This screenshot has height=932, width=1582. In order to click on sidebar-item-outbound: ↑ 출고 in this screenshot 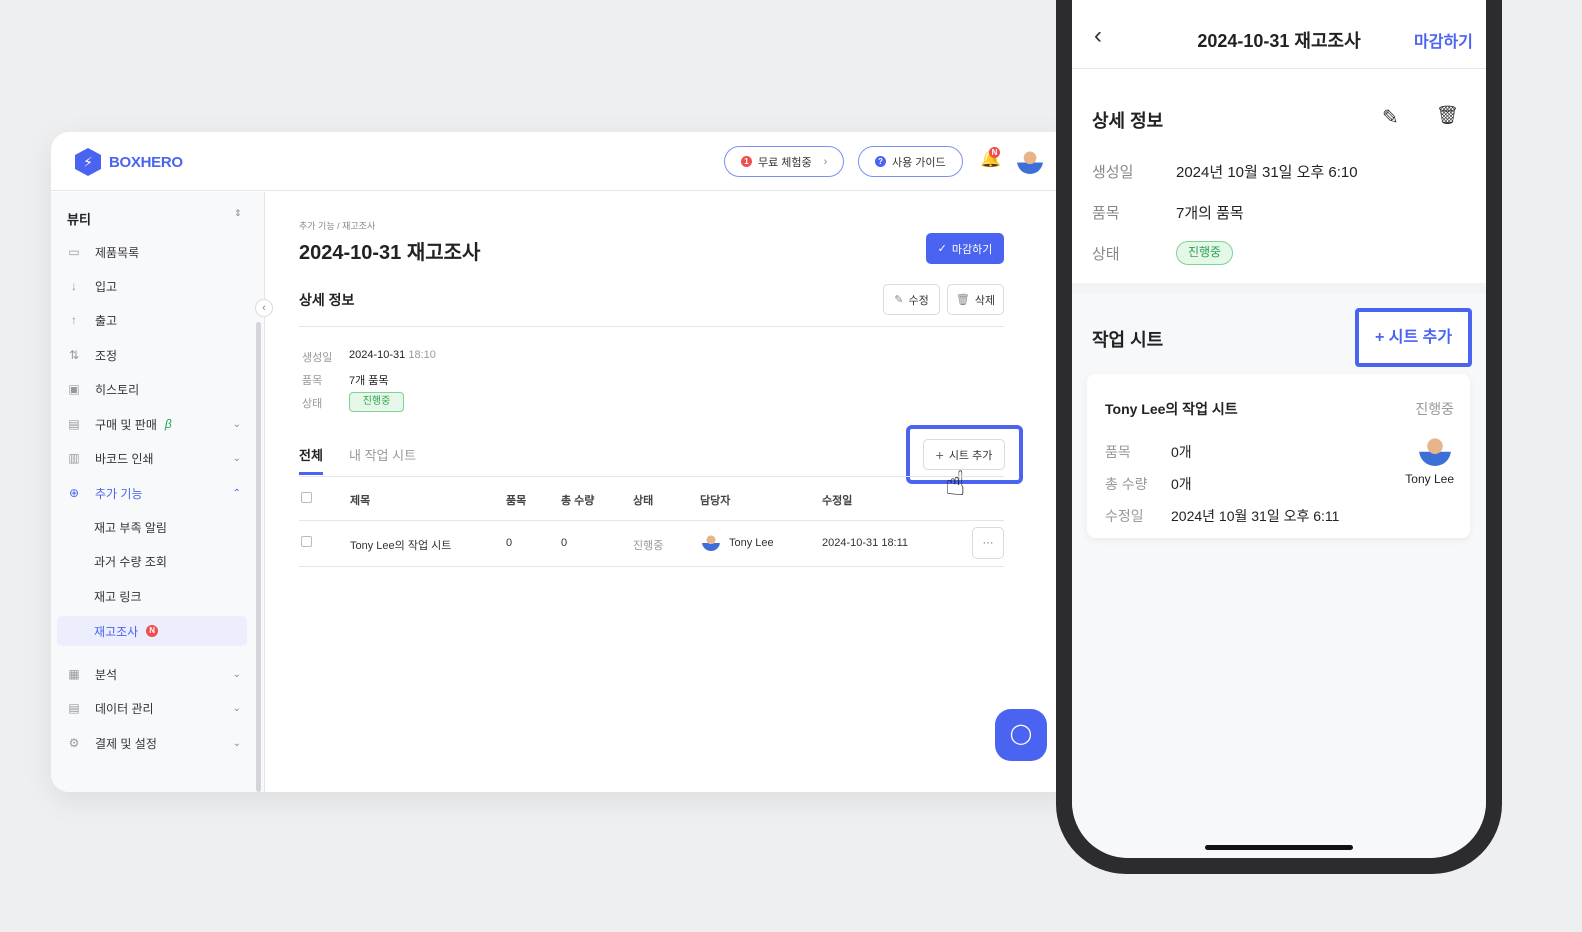, I will do `click(157, 320)`.